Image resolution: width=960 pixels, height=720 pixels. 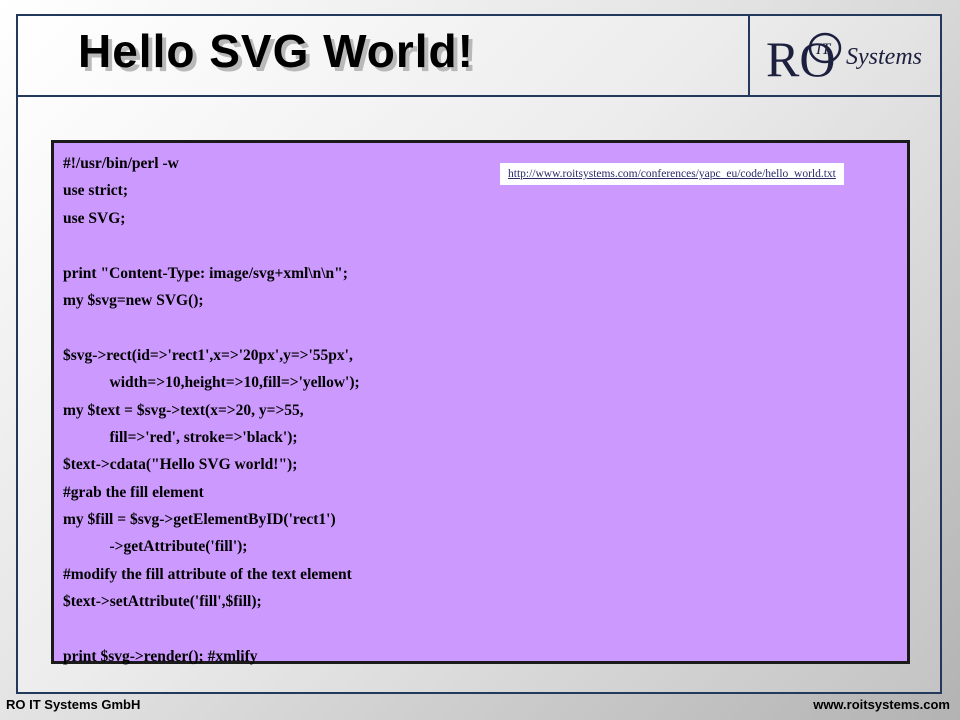 What do you see at coordinates (183, 410) in the screenshot?
I see `code-line: my $text = $svg->text(x=>20, y=>55,` at bounding box center [183, 410].